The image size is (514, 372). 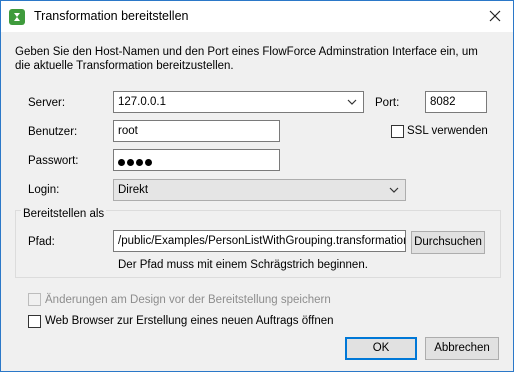 I want to click on close-button, so click(x=495, y=16).